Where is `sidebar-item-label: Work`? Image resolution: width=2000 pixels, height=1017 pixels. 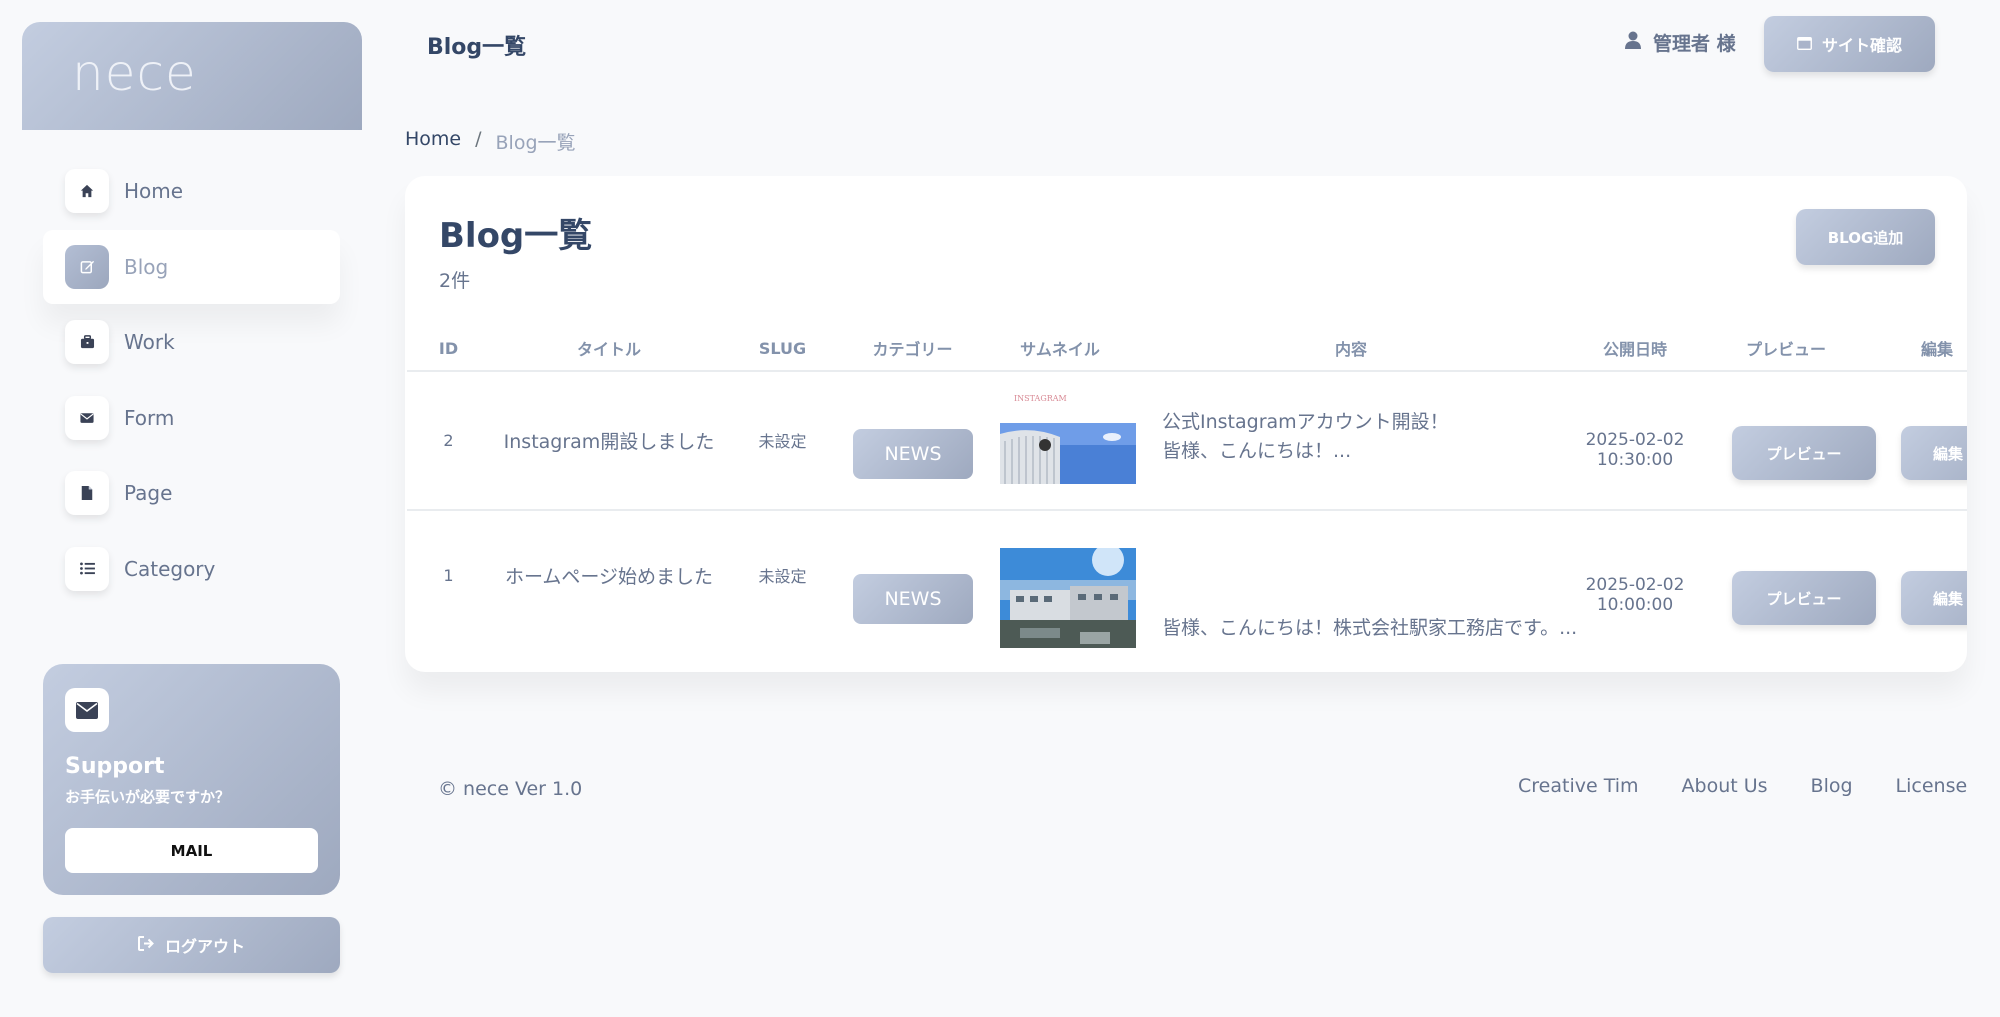 sidebar-item-label: Work is located at coordinates (149, 342).